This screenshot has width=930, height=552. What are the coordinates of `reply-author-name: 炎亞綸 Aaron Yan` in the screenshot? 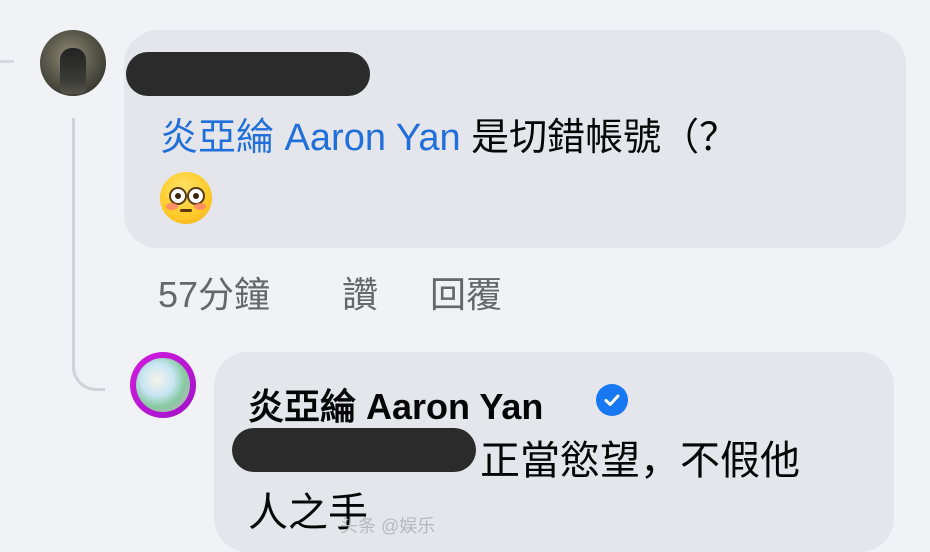 It's located at (395, 404).